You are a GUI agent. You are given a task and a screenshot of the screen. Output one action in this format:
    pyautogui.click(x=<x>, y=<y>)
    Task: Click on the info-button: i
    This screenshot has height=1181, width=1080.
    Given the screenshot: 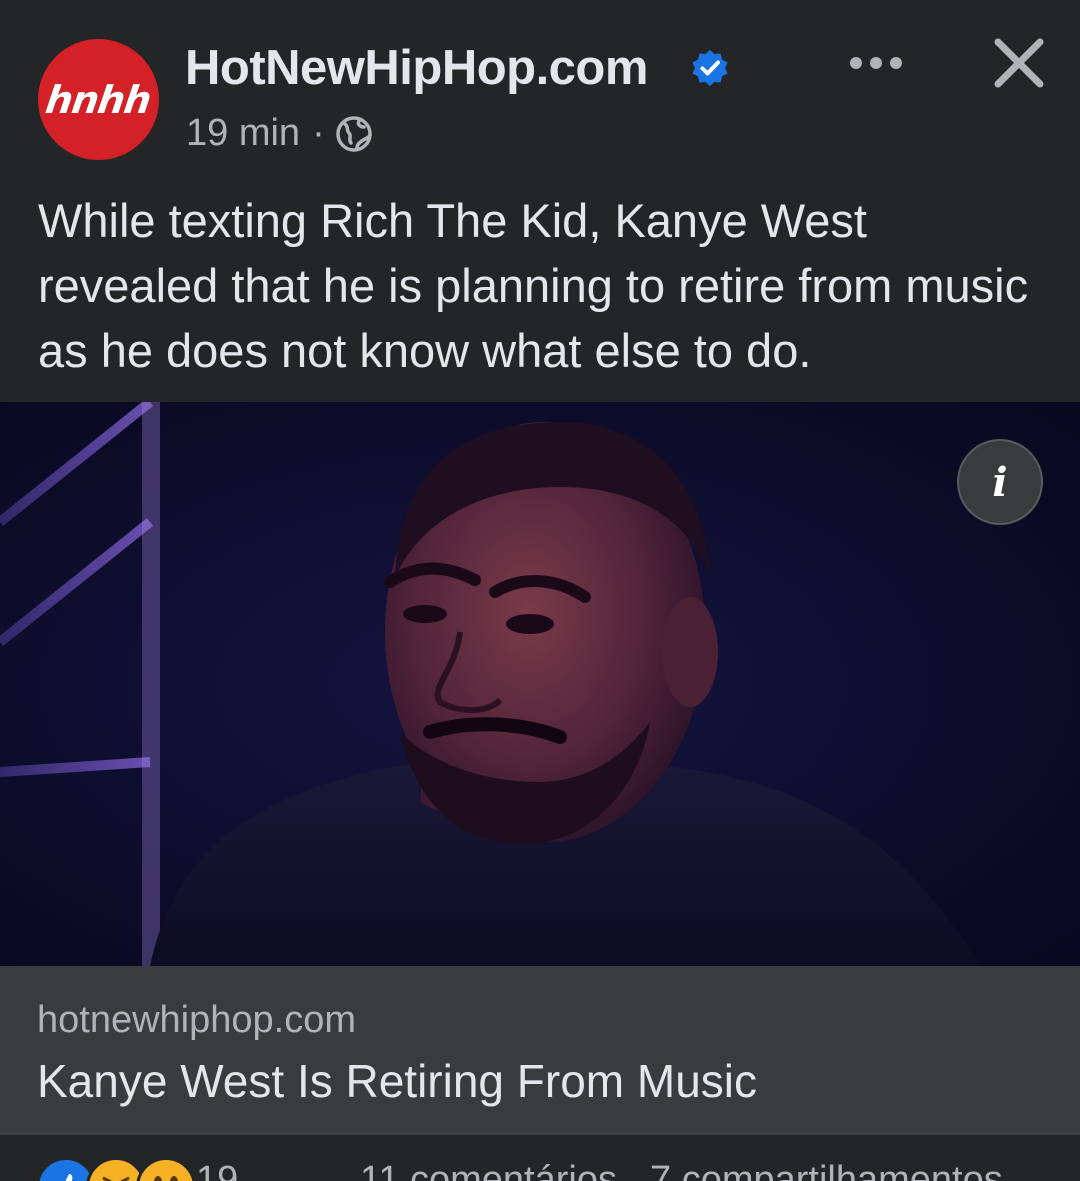 What is the action you would take?
    pyautogui.click(x=1000, y=482)
    